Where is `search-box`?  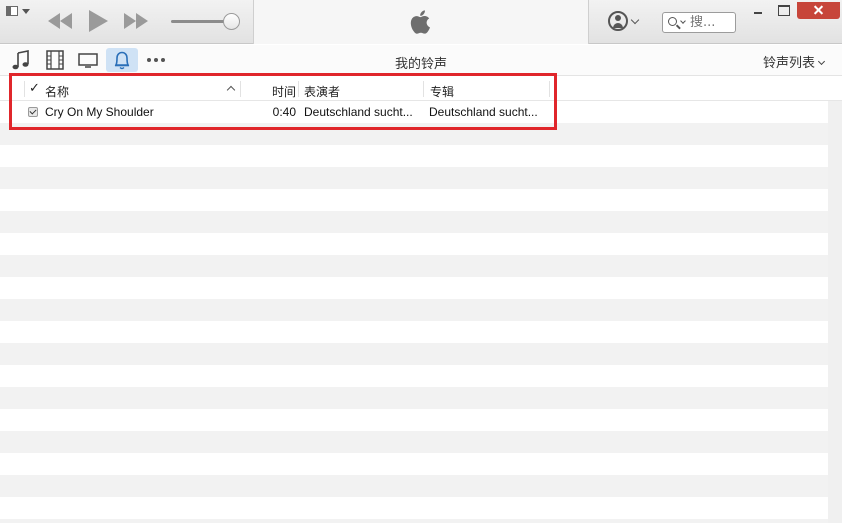 search-box is located at coordinates (699, 22).